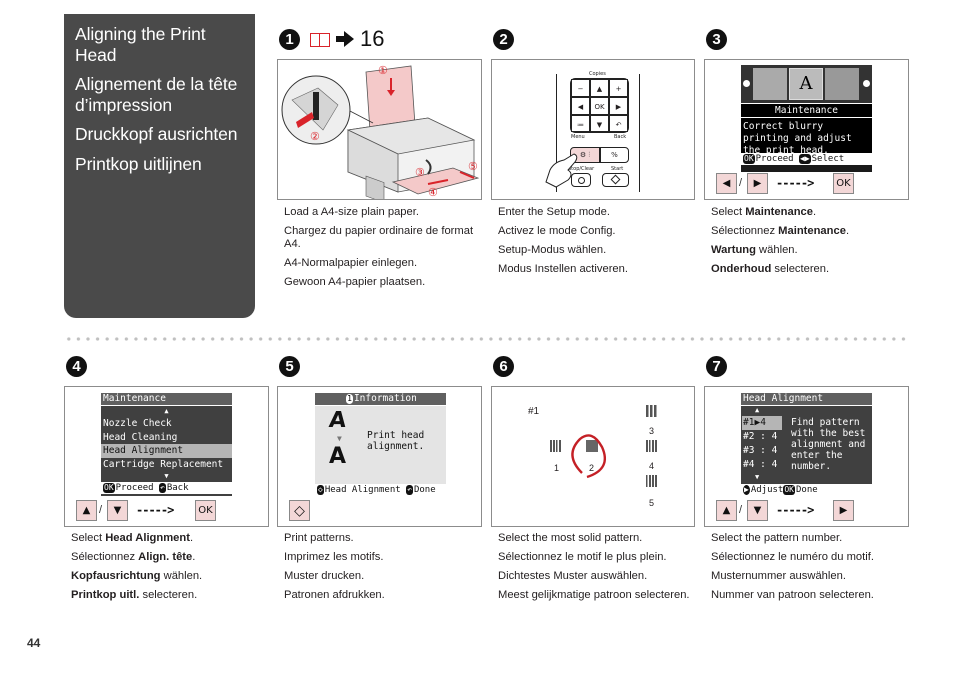  I want to click on back-label: Back, so click(620, 137).